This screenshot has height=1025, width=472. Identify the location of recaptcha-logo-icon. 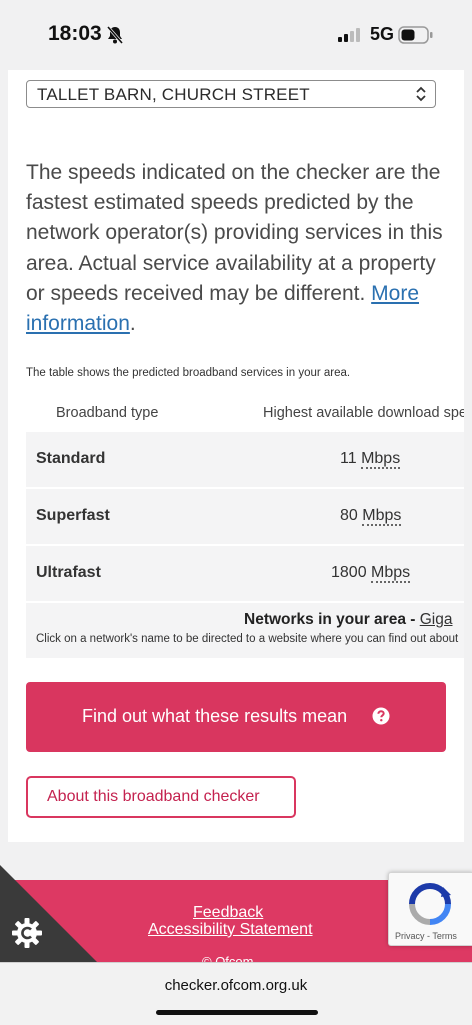
(430, 904).